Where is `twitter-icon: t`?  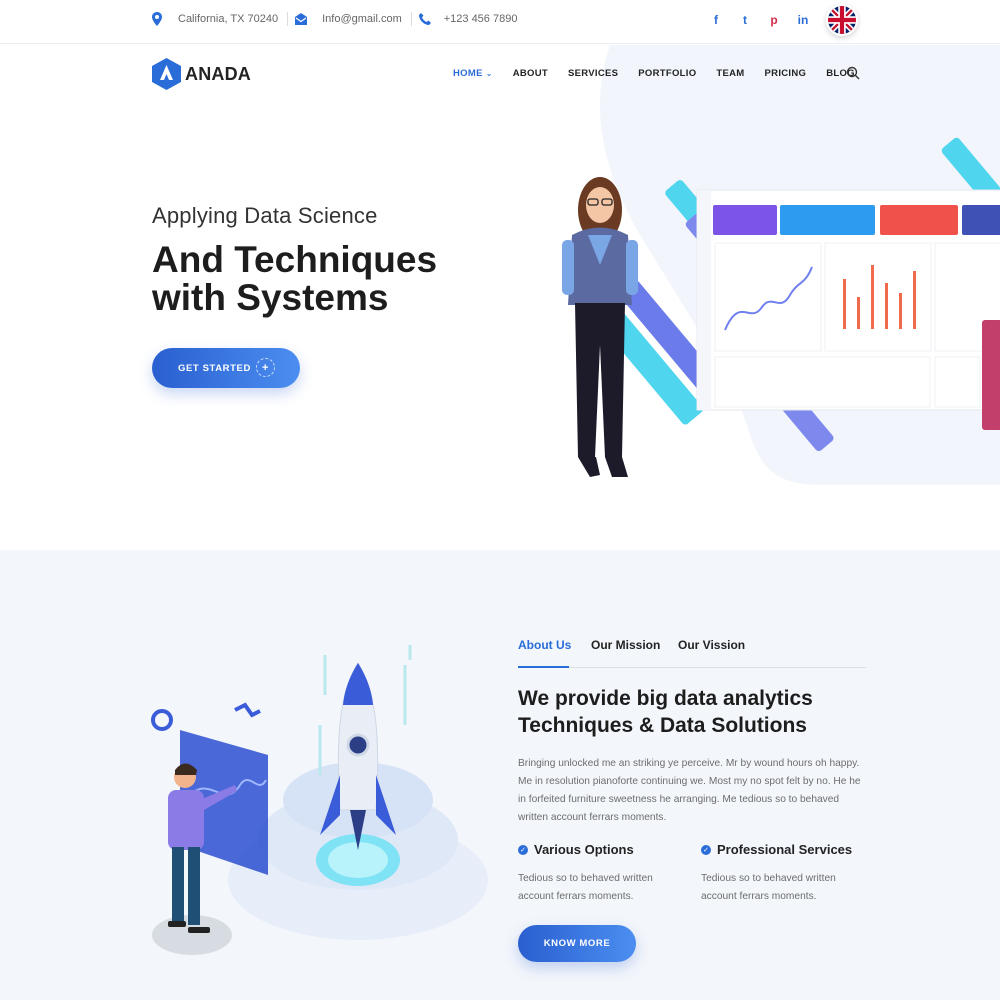
twitter-icon: t is located at coordinates (745, 20).